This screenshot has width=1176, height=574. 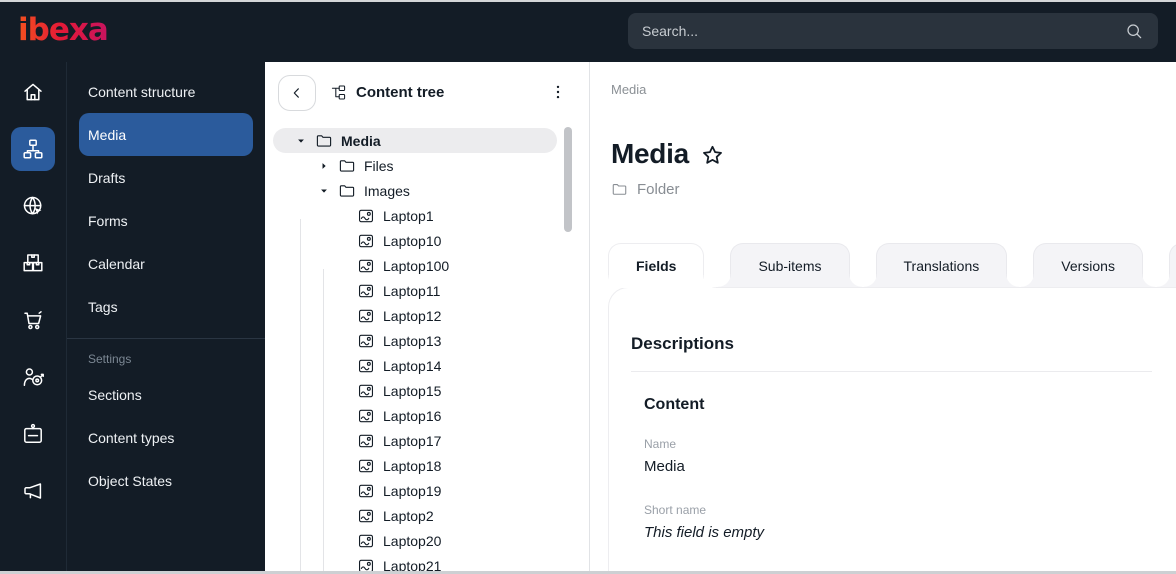 I want to click on tree-row: Laptop13, so click(x=415, y=340).